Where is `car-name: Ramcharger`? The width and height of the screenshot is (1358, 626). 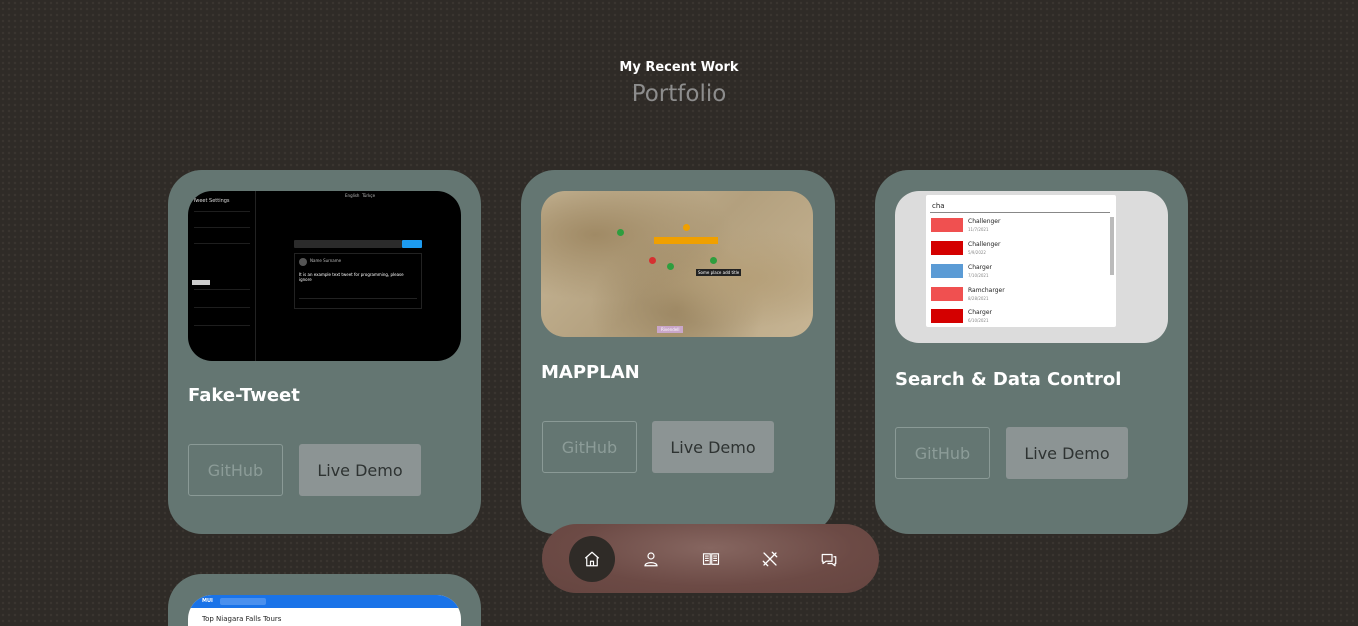
car-name: Ramcharger is located at coordinates (986, 290).